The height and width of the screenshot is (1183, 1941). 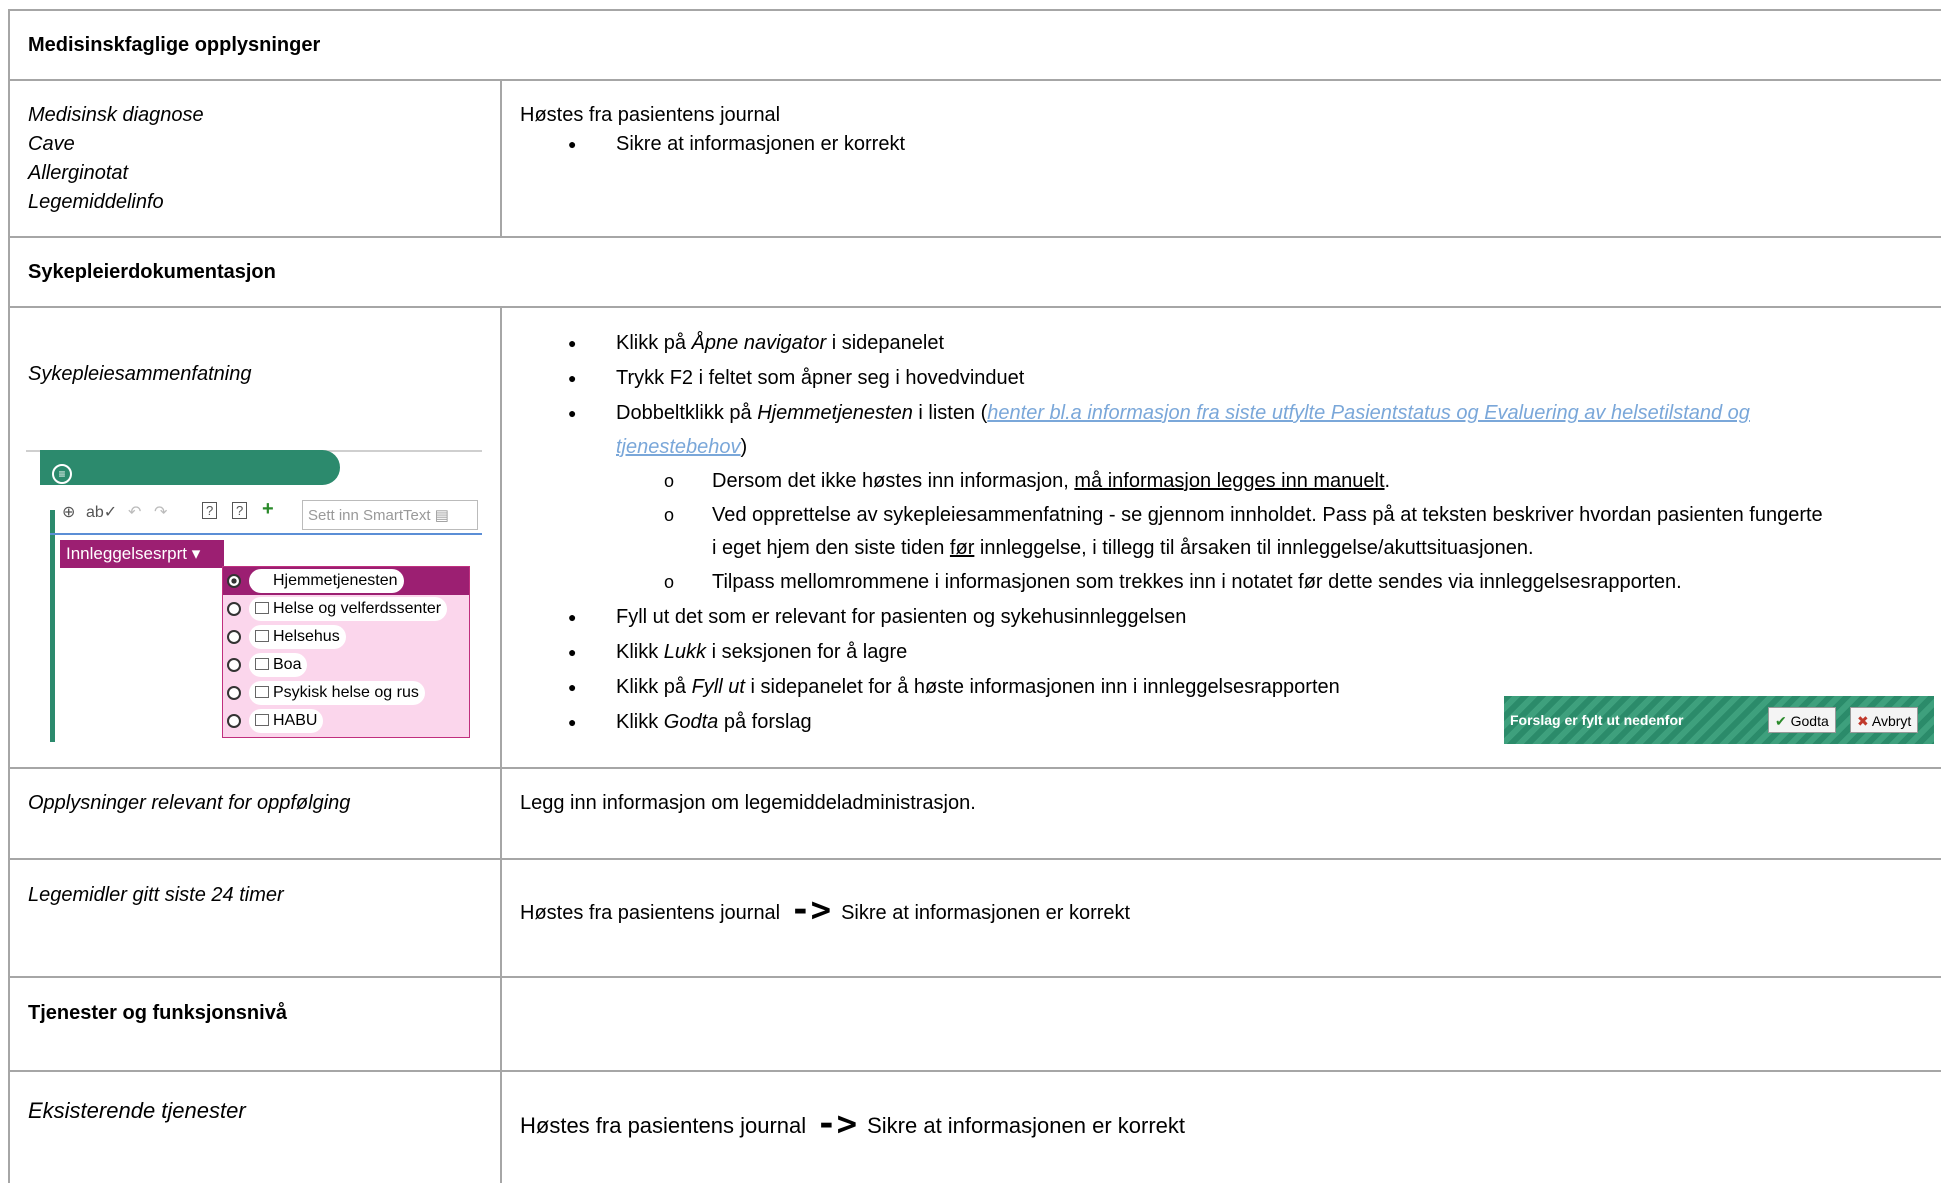 I want to click on cancel-button: ✖ Avbryt, so click(x=1884, y=720).